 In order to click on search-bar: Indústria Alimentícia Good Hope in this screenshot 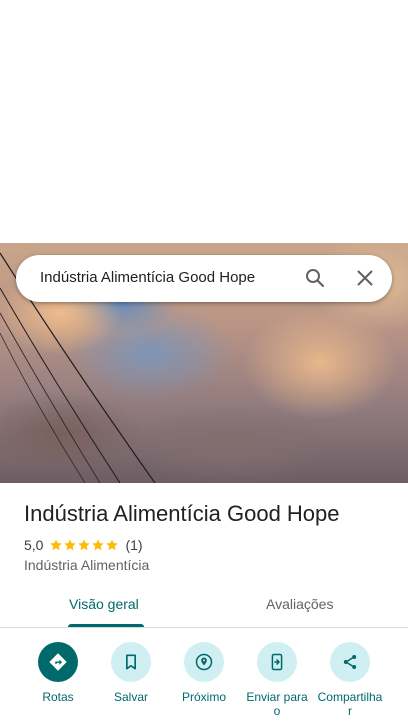, I will do `click(204, 278)`.